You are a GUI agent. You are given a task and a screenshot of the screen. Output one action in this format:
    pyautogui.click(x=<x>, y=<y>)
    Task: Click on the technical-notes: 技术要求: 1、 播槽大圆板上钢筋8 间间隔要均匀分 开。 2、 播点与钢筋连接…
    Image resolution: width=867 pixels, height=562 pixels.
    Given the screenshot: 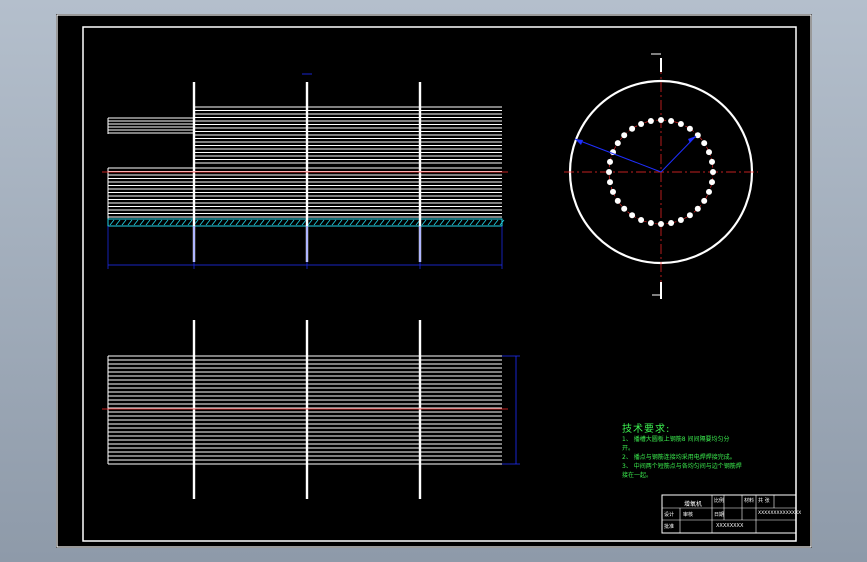 What is the action you would take?
    pyautogui.click(x=717, y=450)
    